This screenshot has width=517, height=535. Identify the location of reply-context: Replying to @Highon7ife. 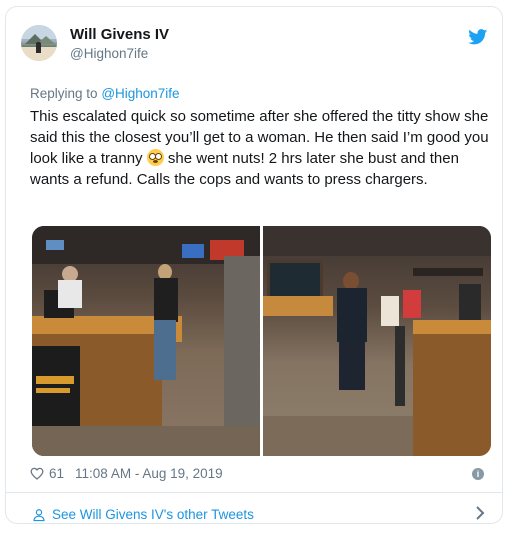
(105, 93).